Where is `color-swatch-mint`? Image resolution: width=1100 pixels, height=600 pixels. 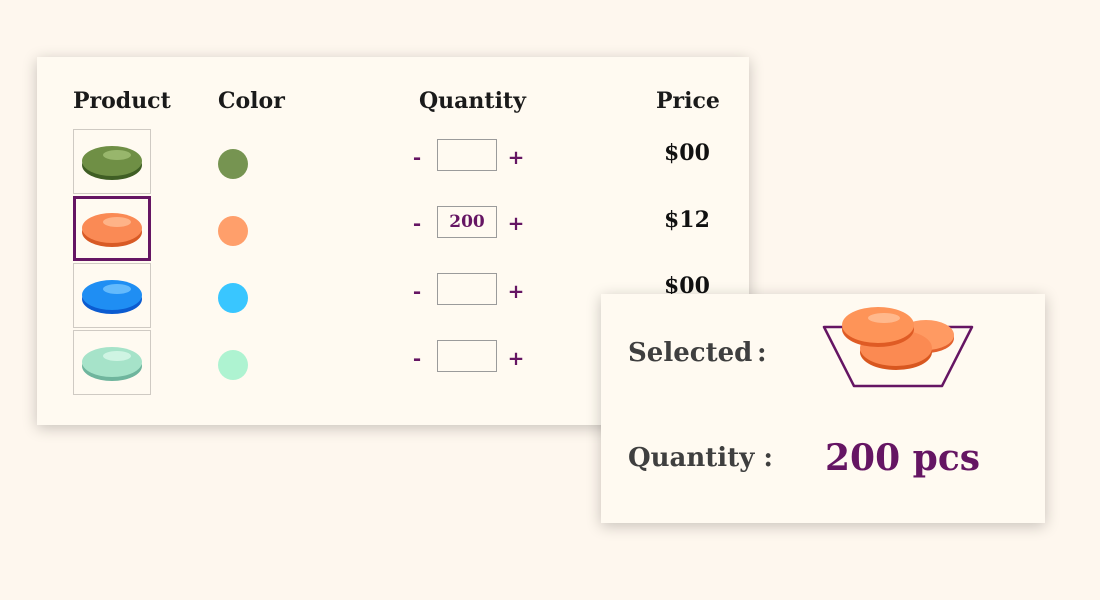
color-swatch-mint is located at coordinates (233, 365).